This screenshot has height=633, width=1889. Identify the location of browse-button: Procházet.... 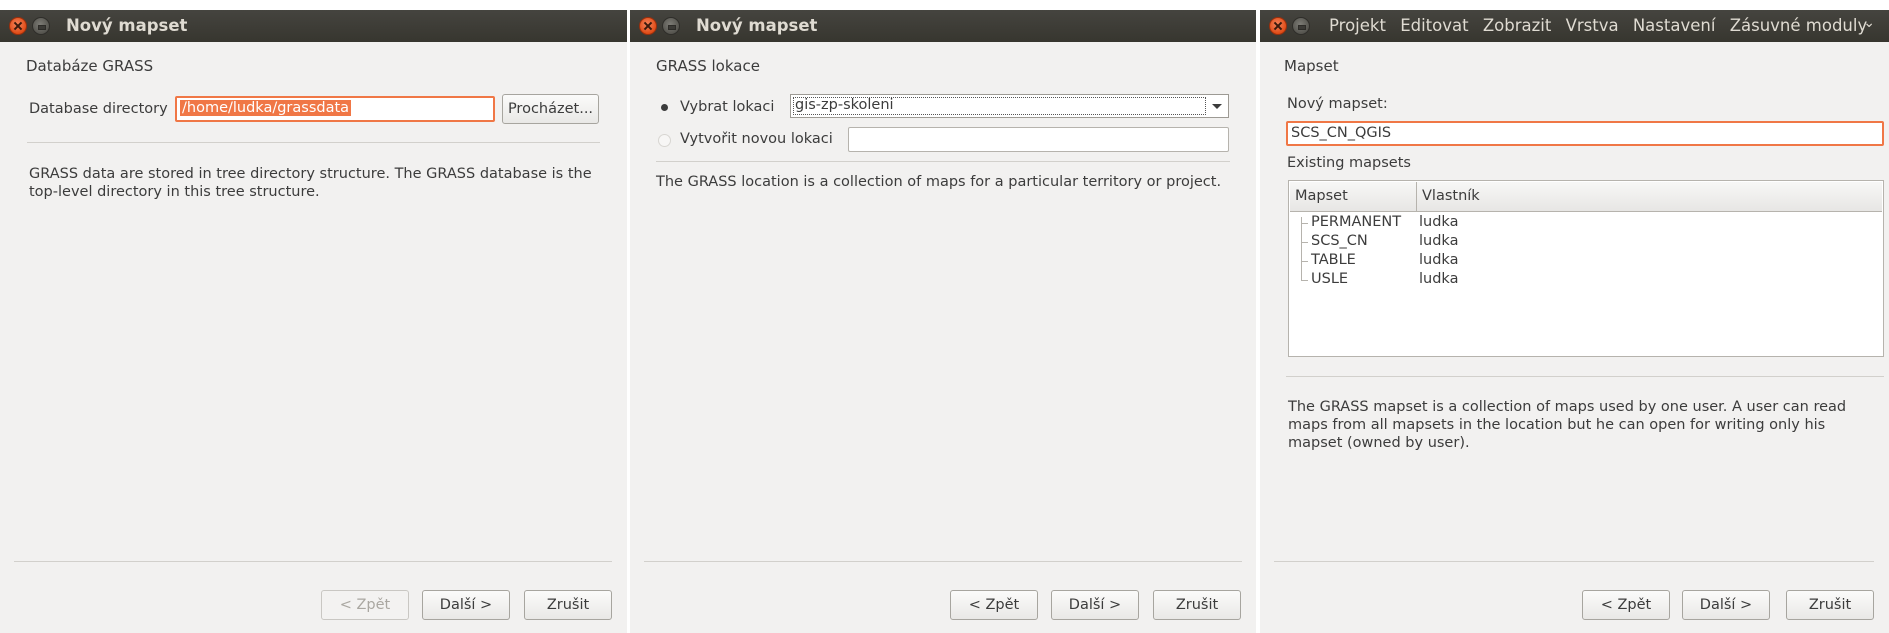
(550, 109).